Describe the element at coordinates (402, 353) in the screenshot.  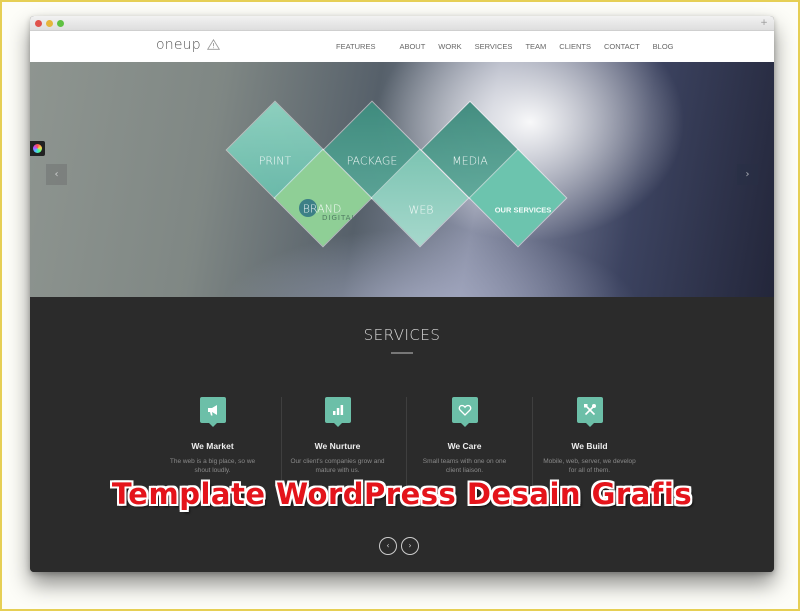
I see `heading-underline` at that location.